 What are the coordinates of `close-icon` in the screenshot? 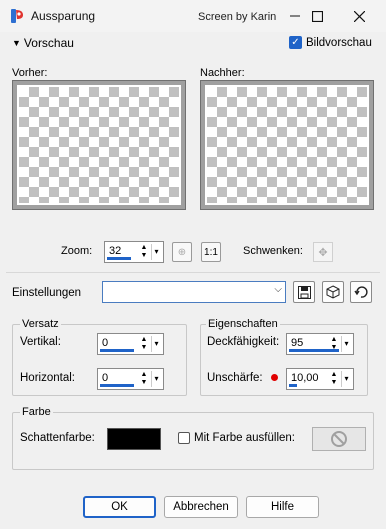 It's located at (359, 16).